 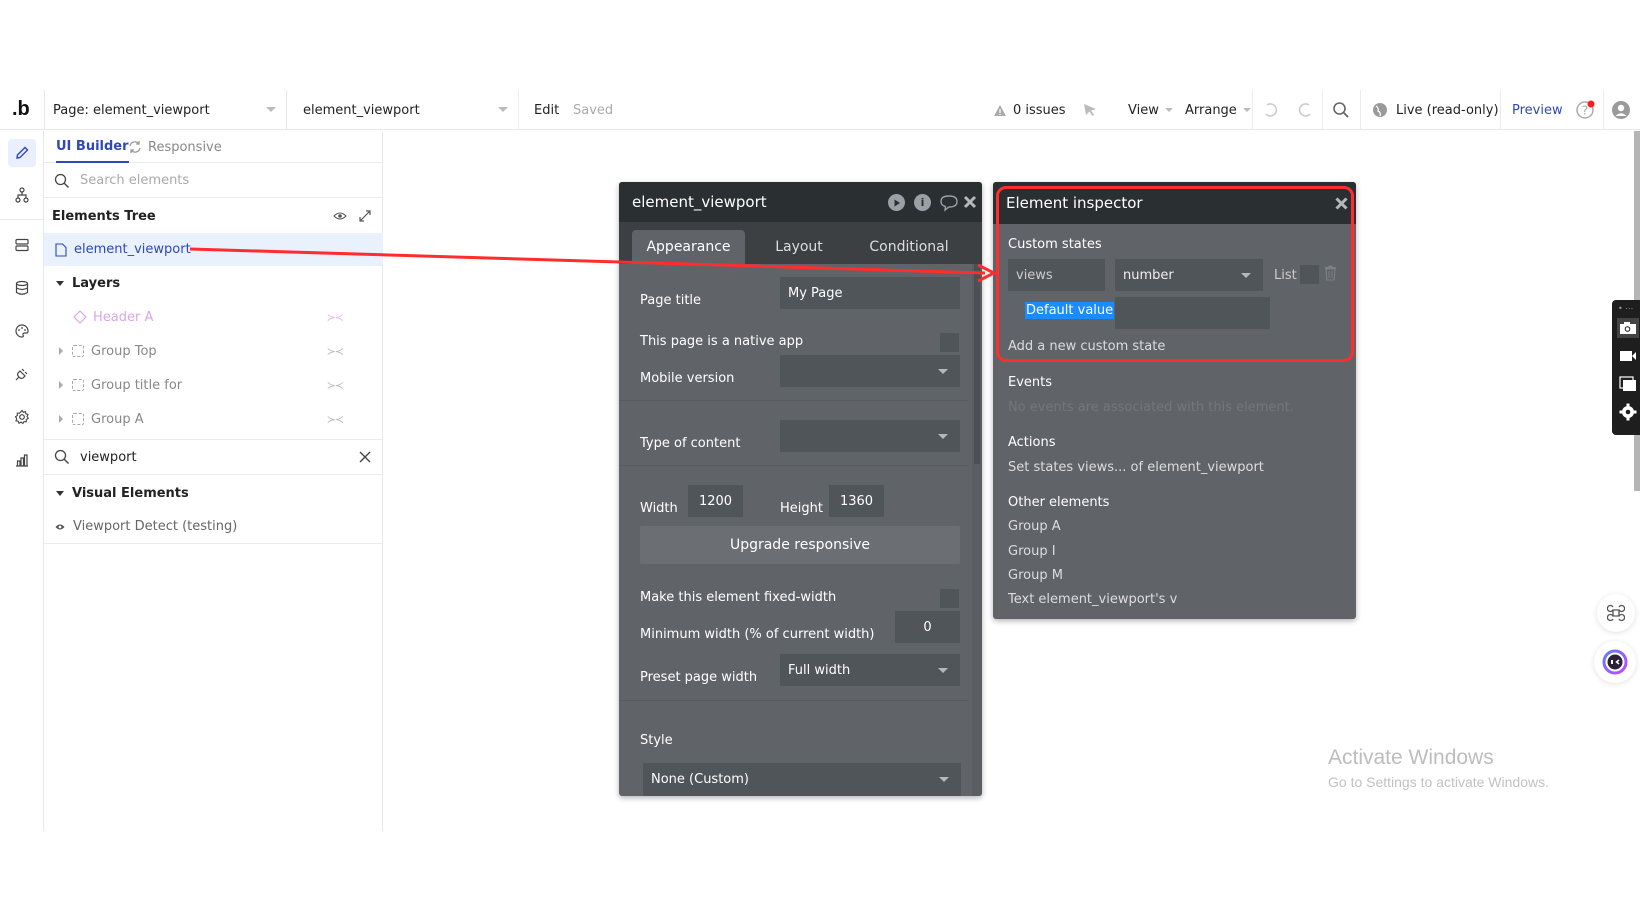 I want to click on palette-icon, so click(x=22, y=331).